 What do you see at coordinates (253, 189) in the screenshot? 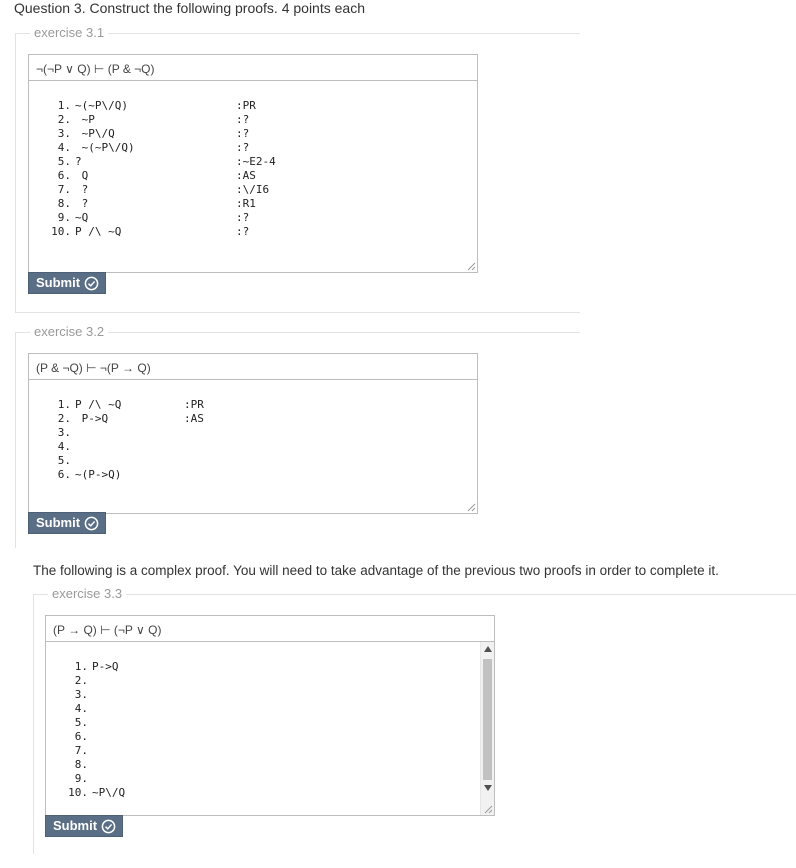
I see `proof-line-justification: :\/I6` at bounding box center [253, 189].